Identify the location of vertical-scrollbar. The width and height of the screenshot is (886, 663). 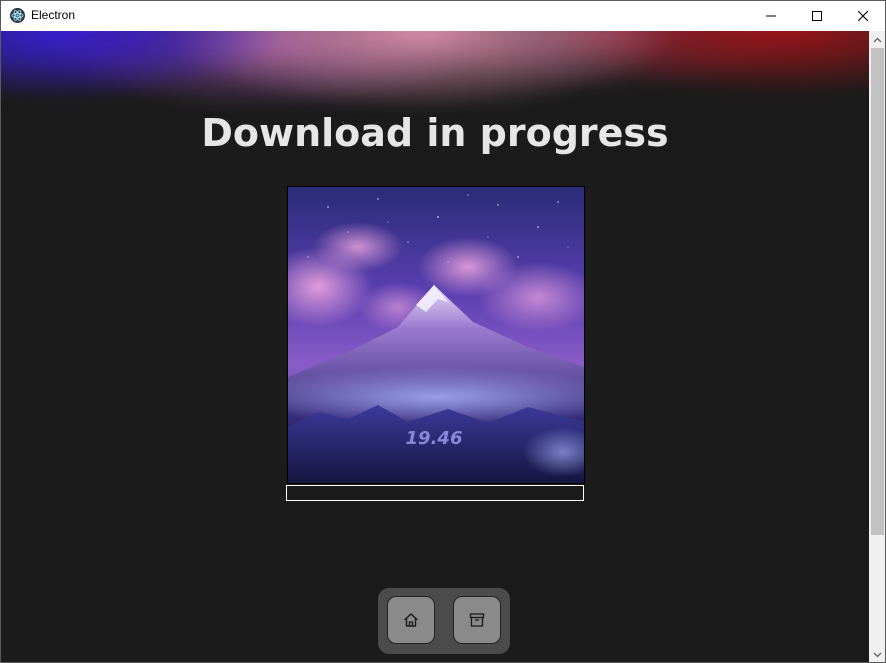
(877, 346).